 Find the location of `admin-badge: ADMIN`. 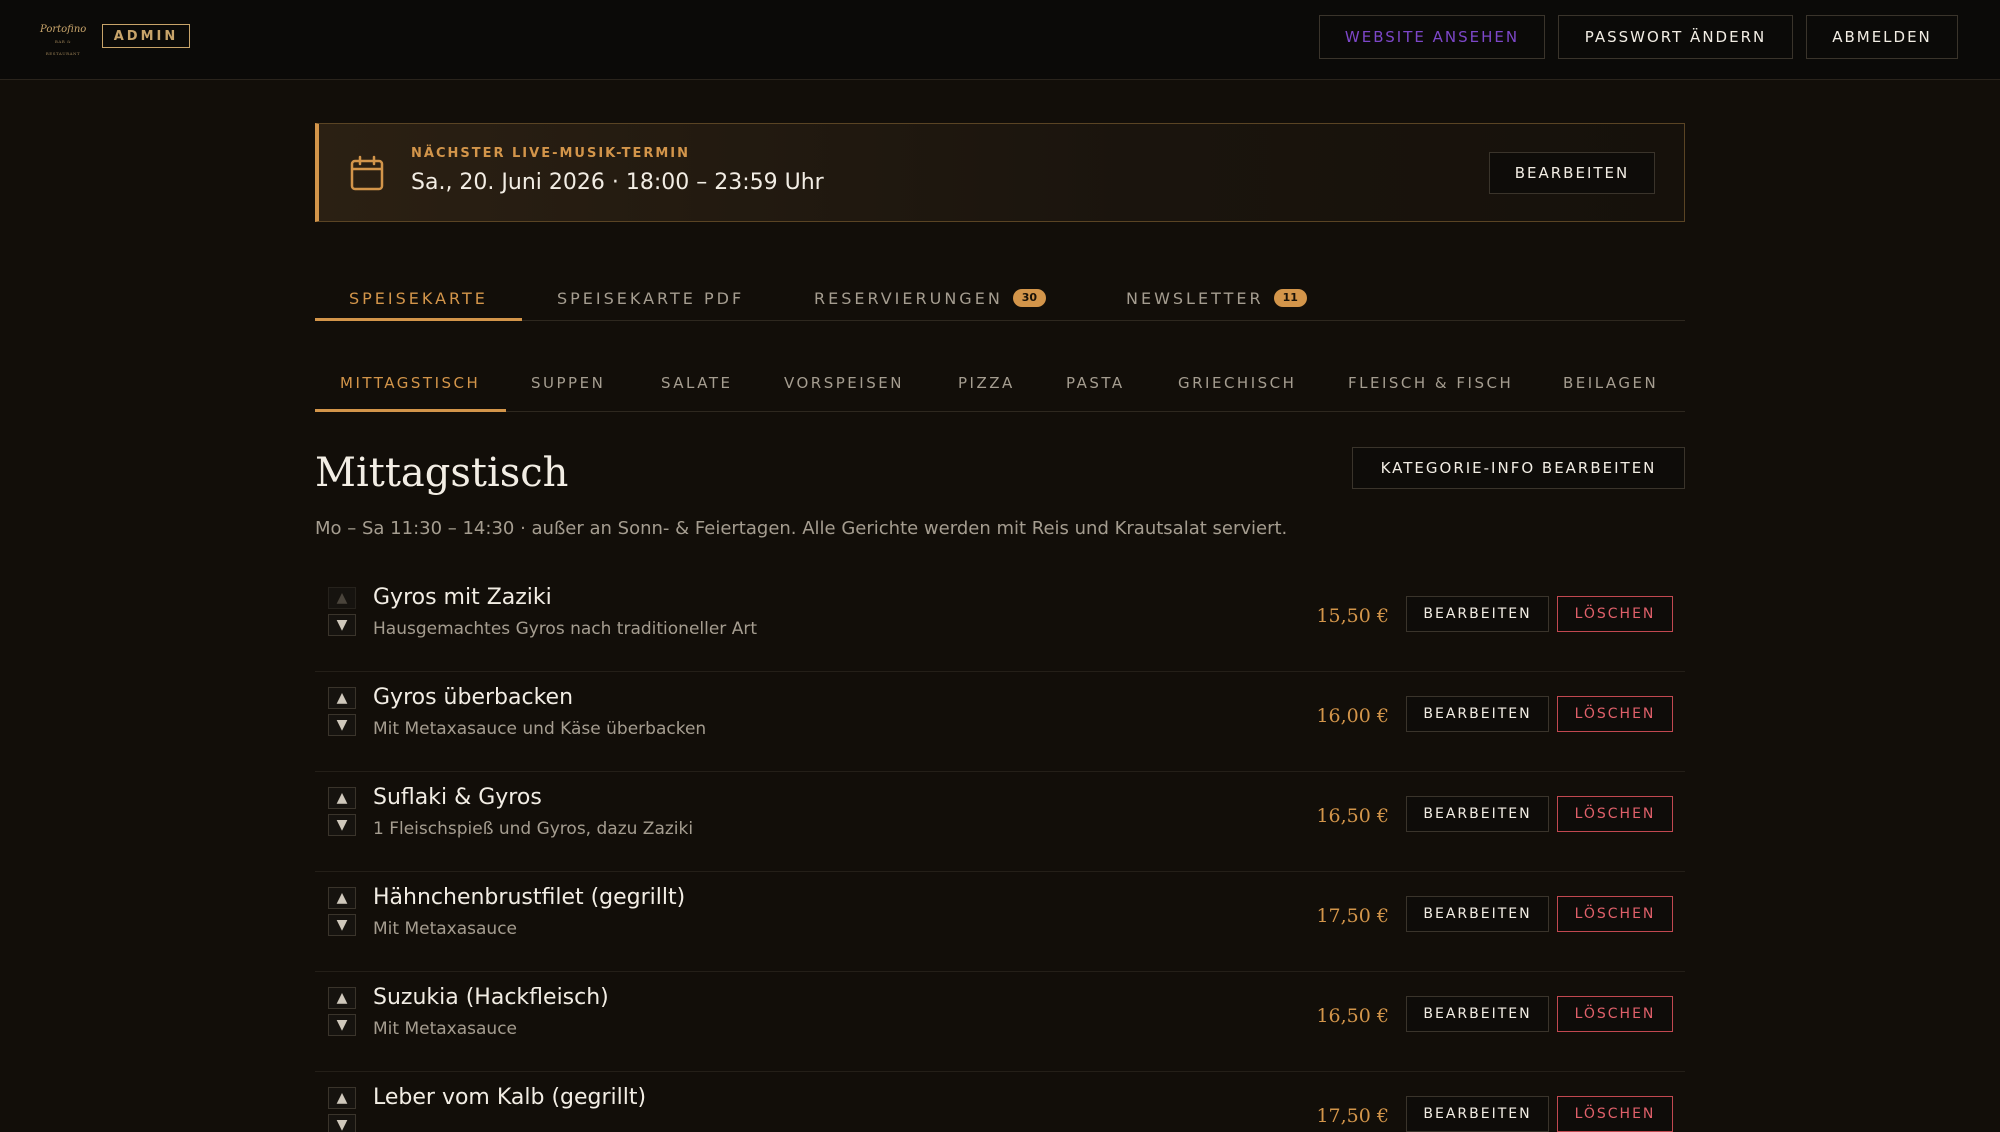

admin-badge: ADMIN is located at coordinates (146, 36).